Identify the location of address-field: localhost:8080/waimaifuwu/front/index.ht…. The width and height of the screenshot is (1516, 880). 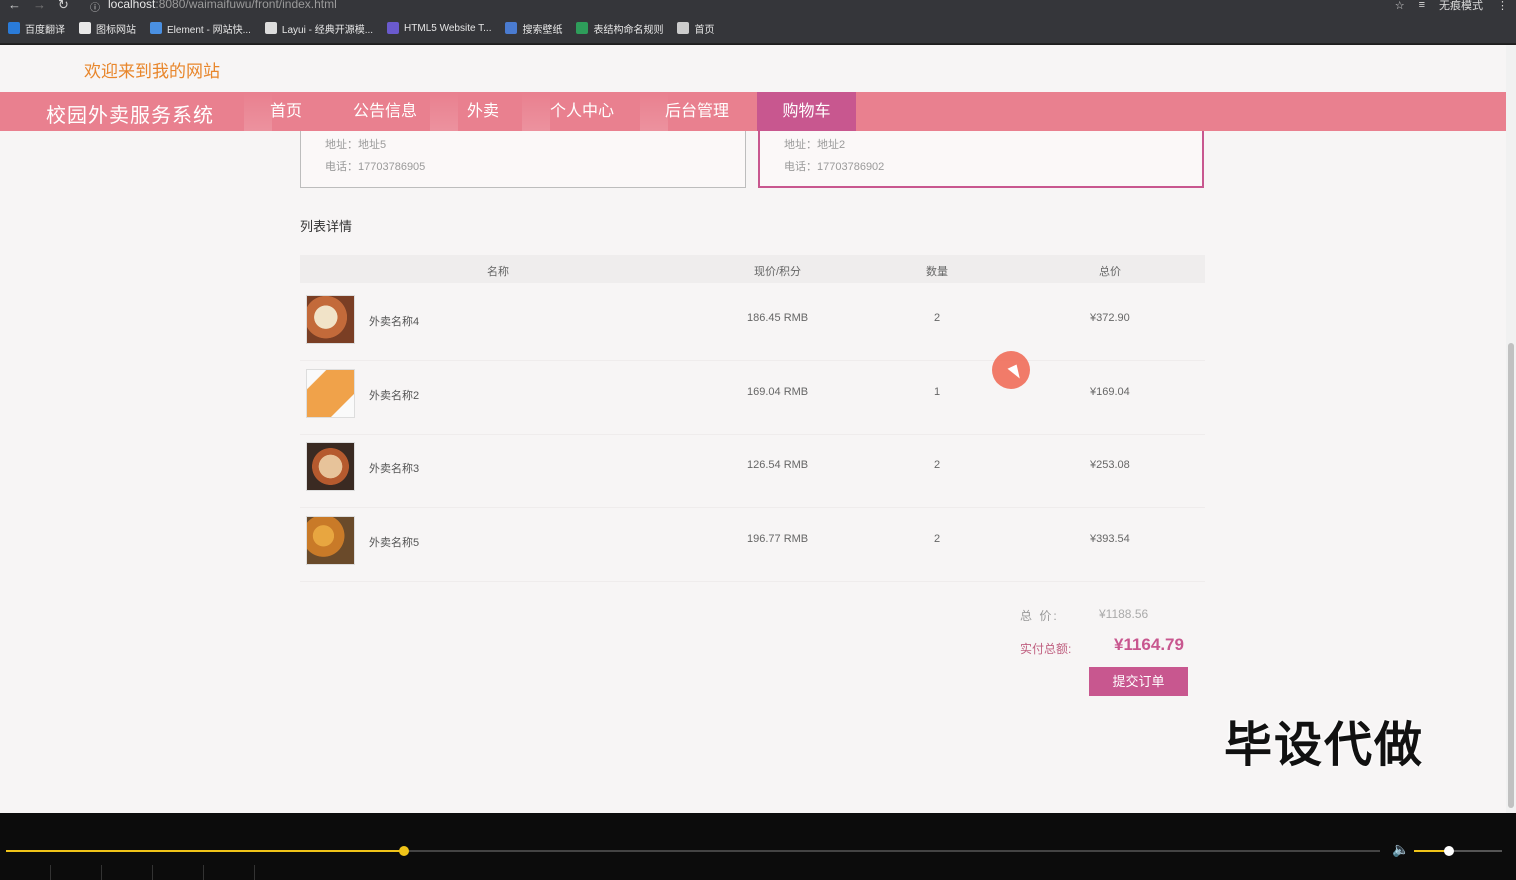
(222, 5).